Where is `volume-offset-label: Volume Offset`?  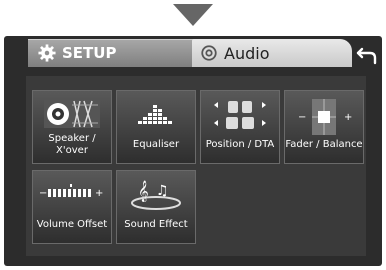 volume-offset-label: Volume Offset is located at coordinates (72, 224).